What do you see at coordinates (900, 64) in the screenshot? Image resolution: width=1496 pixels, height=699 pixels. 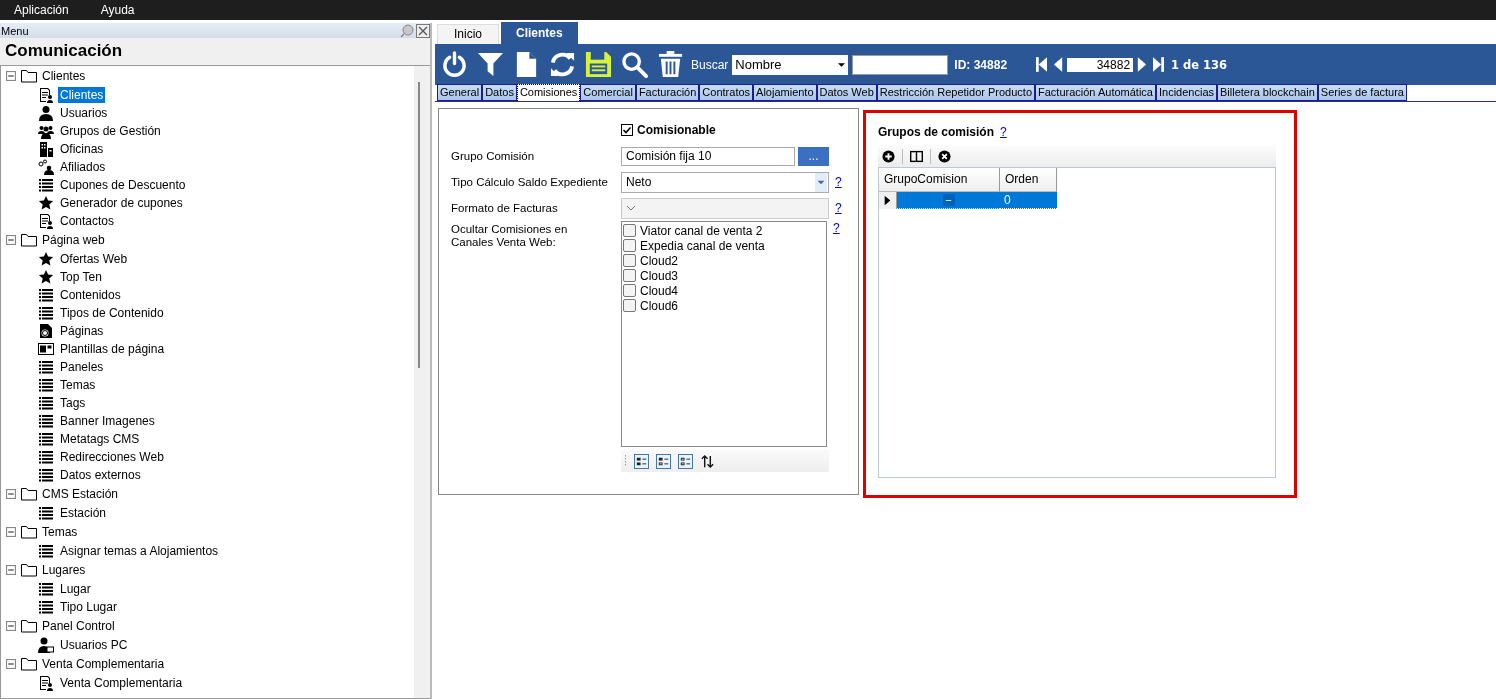 I see `search-field` at bounding box center [900, 64].